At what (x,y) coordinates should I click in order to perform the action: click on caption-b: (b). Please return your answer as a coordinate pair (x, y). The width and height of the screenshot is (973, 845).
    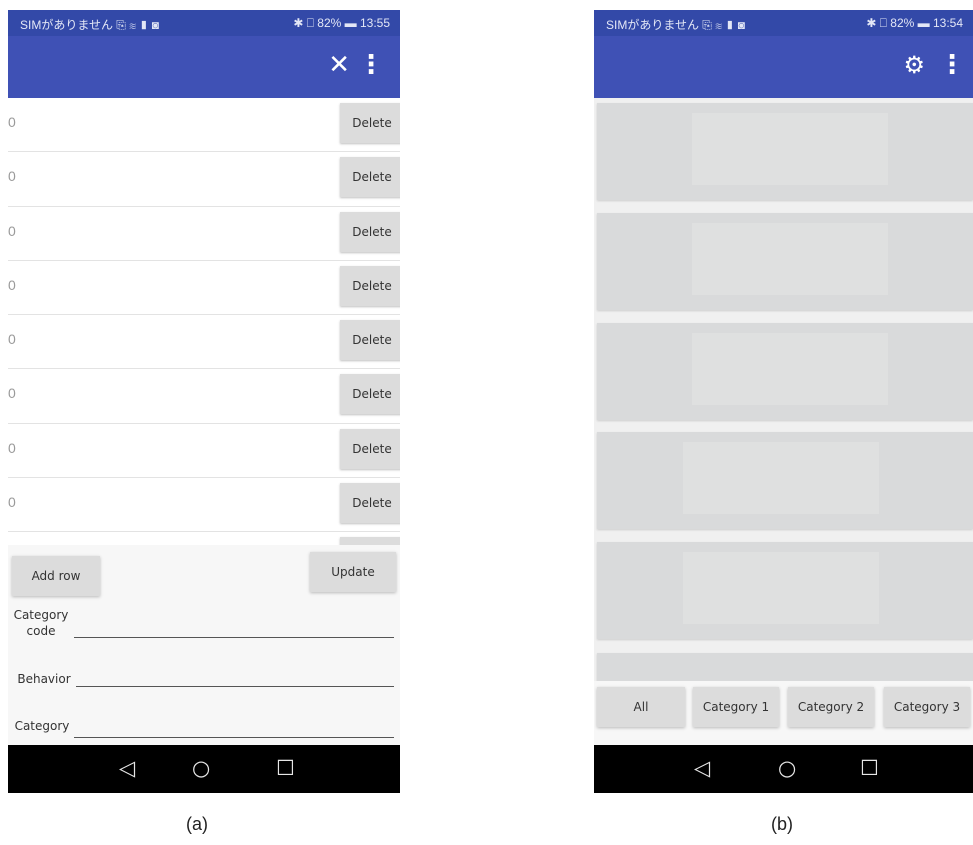
    Looking at the image, I should click on (782, 824).